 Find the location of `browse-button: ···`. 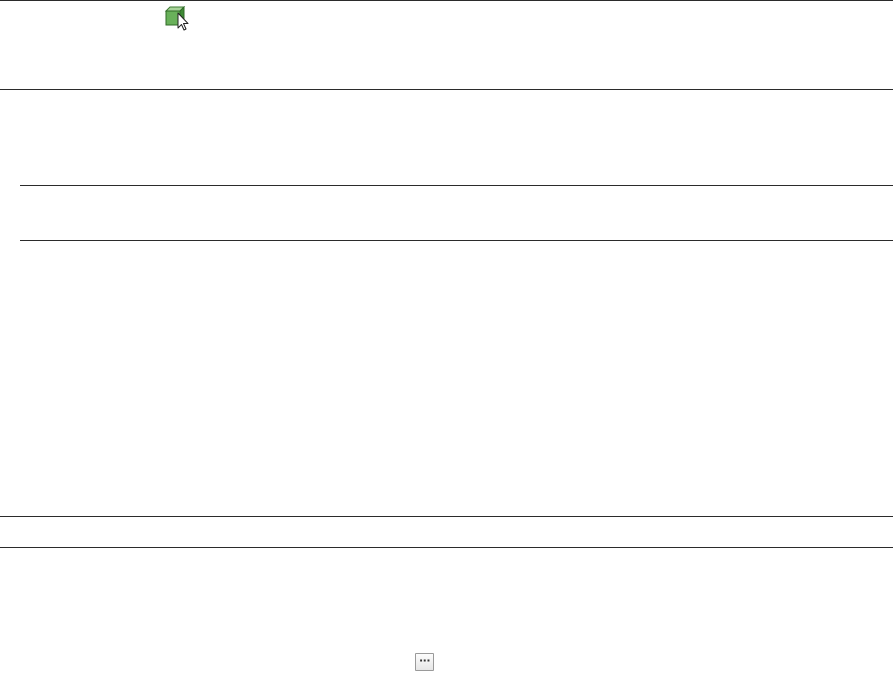

browse-button: ··· is located at coordinates (424, 662).